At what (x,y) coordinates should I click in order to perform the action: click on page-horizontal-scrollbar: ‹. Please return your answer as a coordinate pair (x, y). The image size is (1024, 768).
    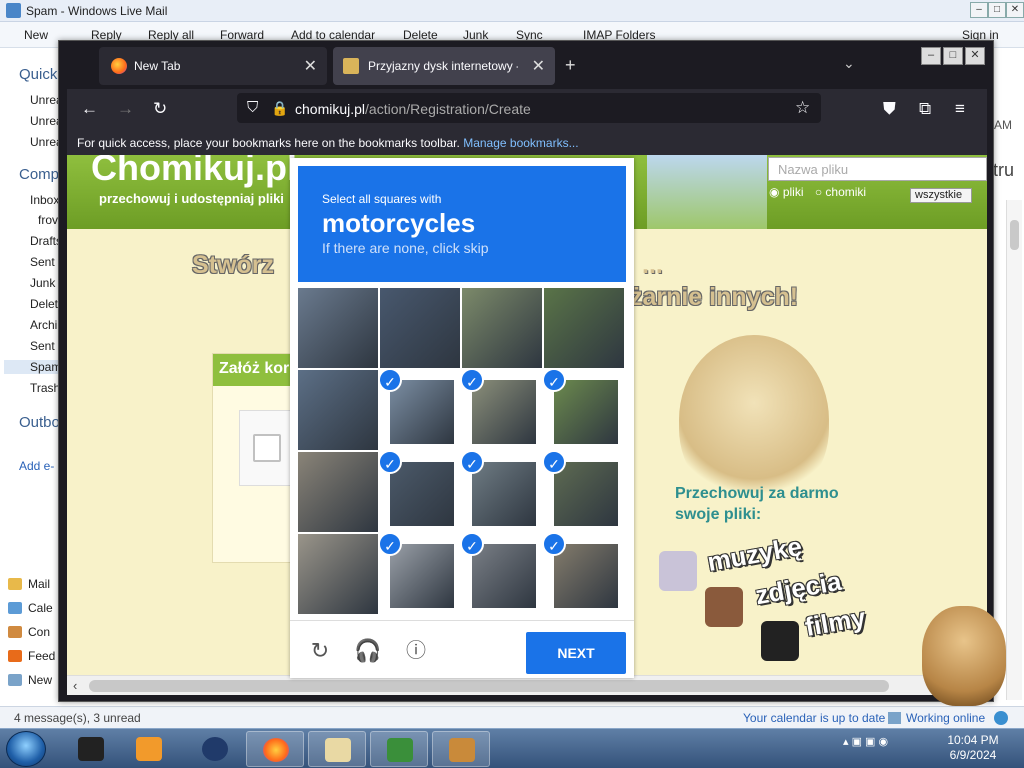
    Looking at the image, I should click on (527, 685).